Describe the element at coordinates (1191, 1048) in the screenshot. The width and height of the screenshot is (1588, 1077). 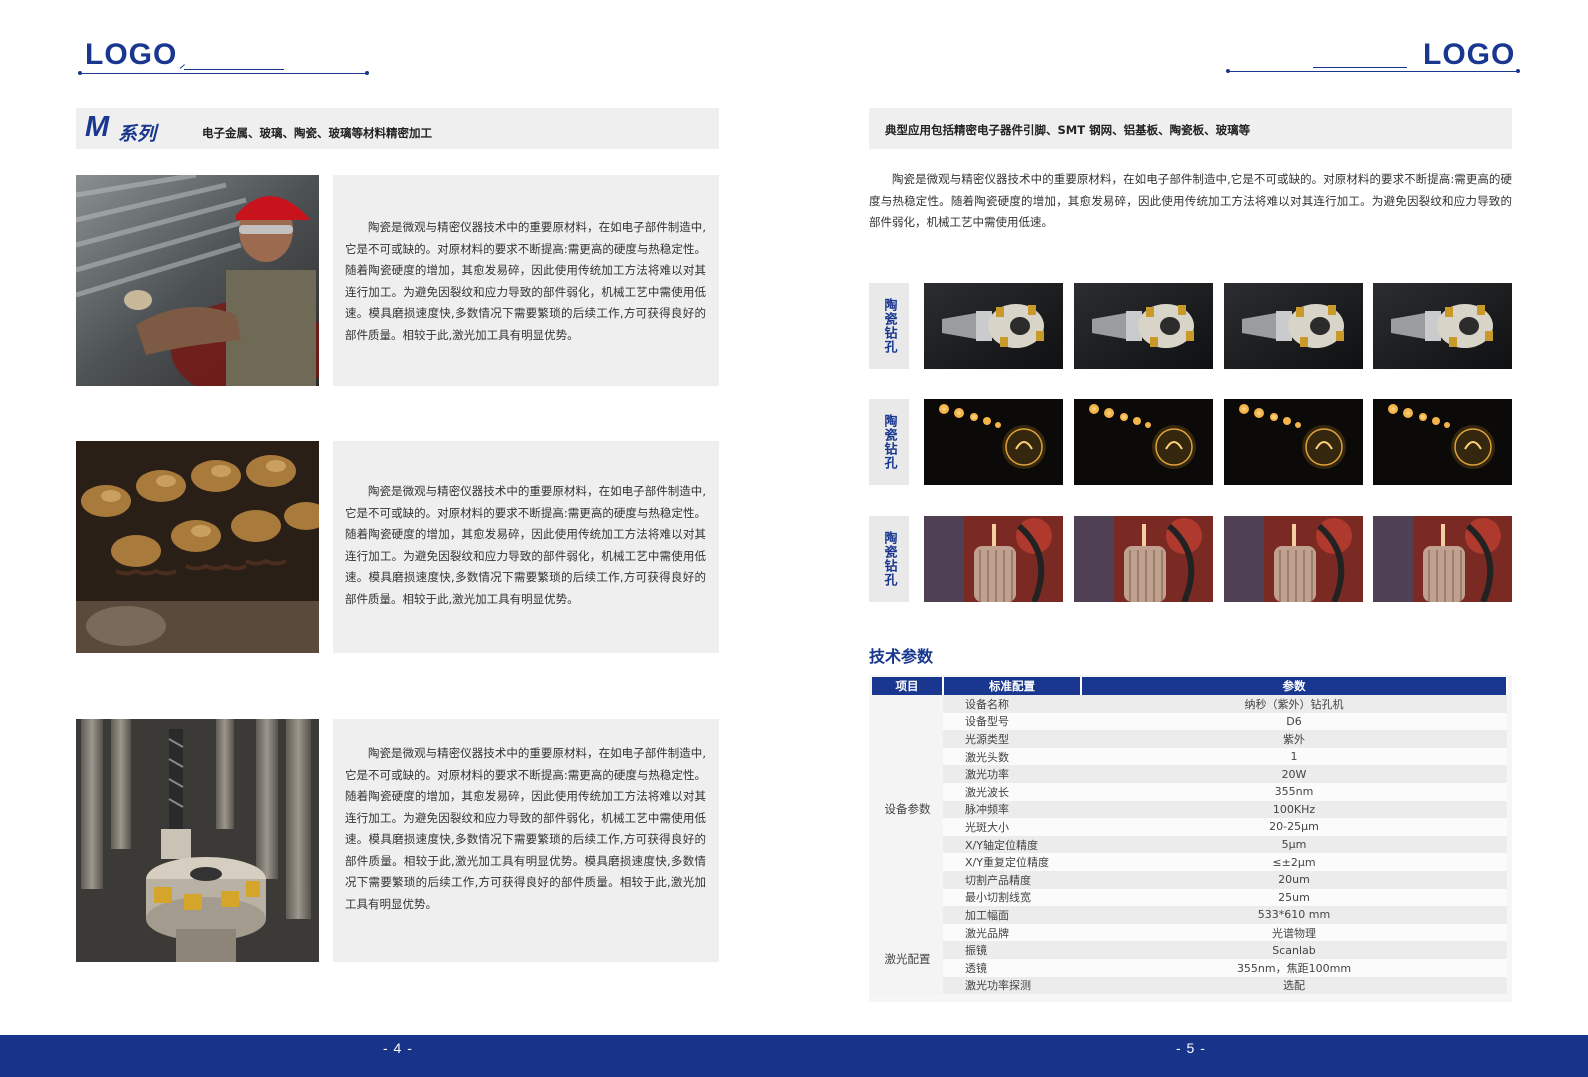
I see `page-number-right: - 5 -` at that location.